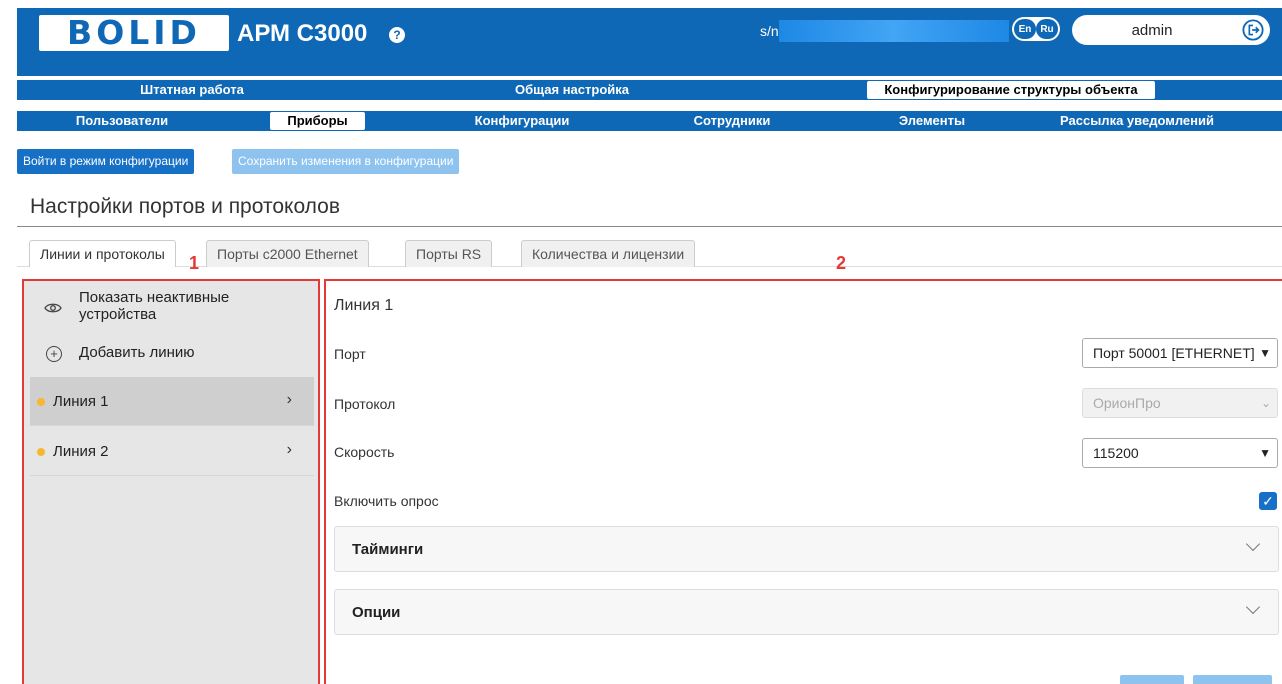 Image resolution: width=1282 pixels, height=684 pixels. I want to click on speed-select-value: 115200, so click(1116, 453).